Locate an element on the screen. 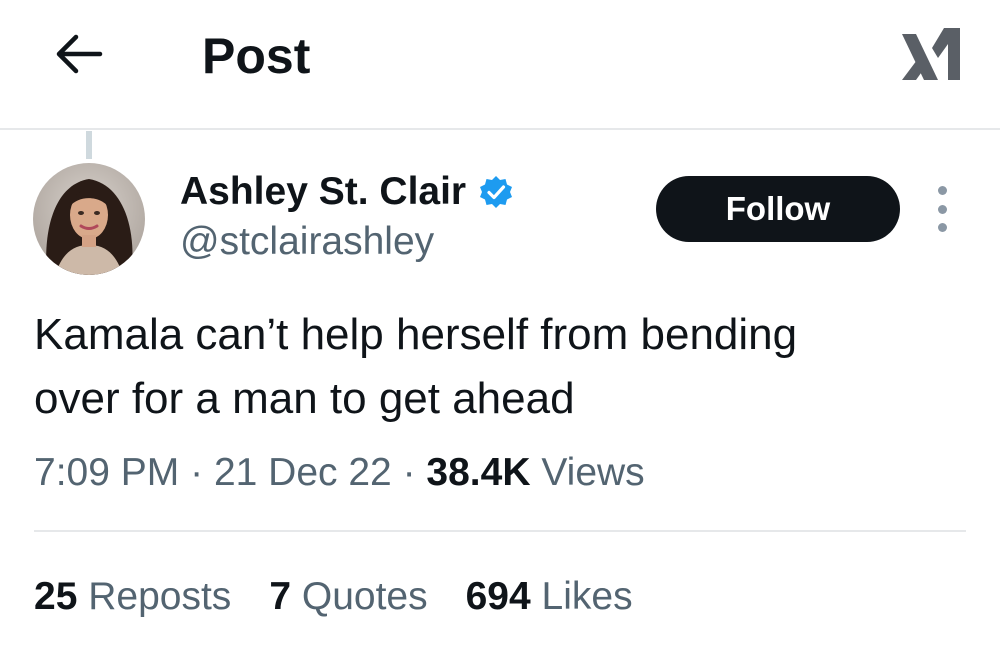  likes-stat: 694 Likes is located at coordinates (549, 597).